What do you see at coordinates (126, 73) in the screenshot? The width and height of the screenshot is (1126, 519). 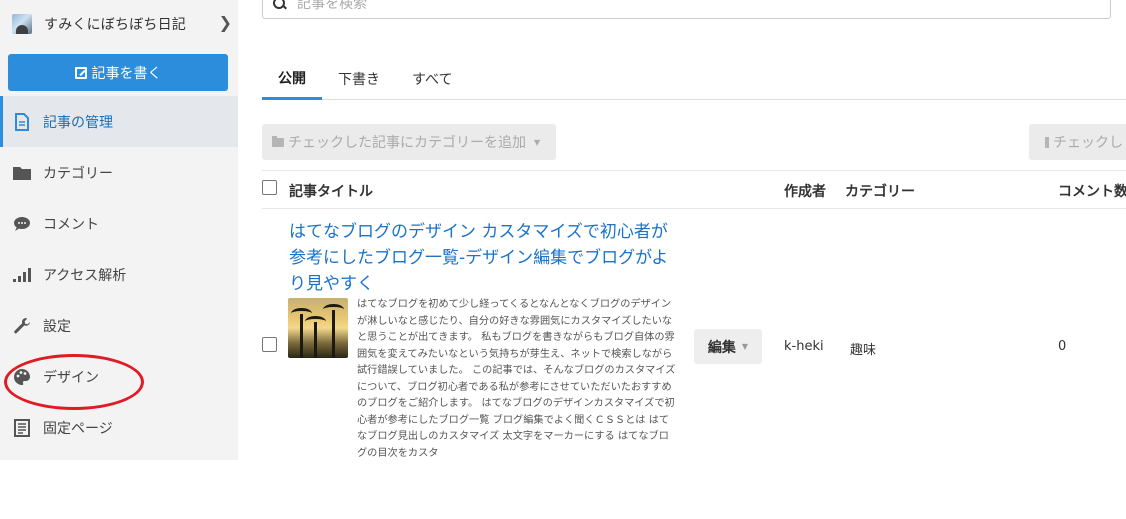 I see `write-article-label: 記事を書く` at bounding box center [126, 73].